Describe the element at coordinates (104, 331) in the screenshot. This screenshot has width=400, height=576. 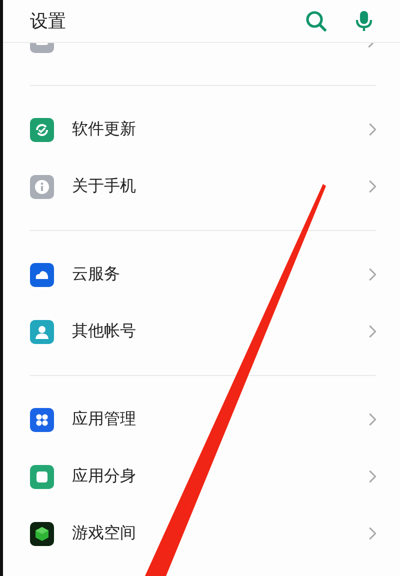
I see `item-label: 其他帐号` at that location.